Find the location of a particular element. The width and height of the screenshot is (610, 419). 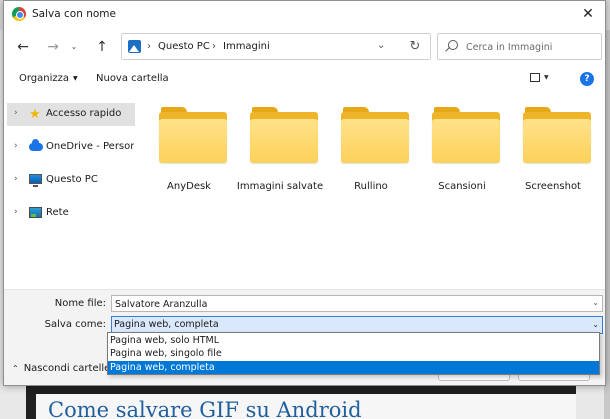

view-options-button: ▼ is located at coordinates (545, 80).